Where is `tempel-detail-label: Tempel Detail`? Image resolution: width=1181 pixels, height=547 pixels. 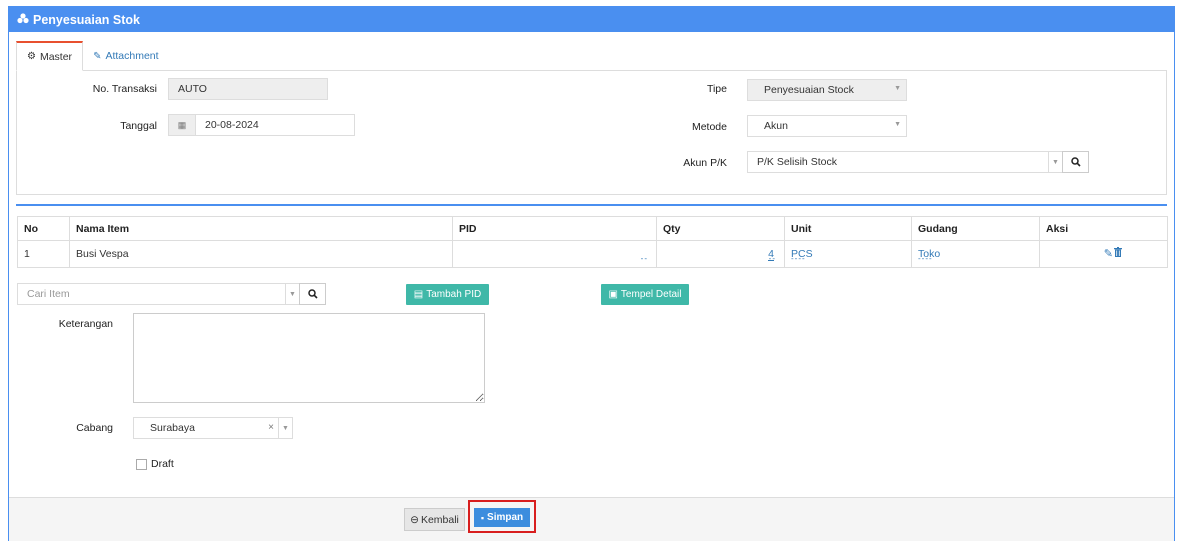
tempel-detail-label: Tempel Detail is located at coordinates (651, 294).